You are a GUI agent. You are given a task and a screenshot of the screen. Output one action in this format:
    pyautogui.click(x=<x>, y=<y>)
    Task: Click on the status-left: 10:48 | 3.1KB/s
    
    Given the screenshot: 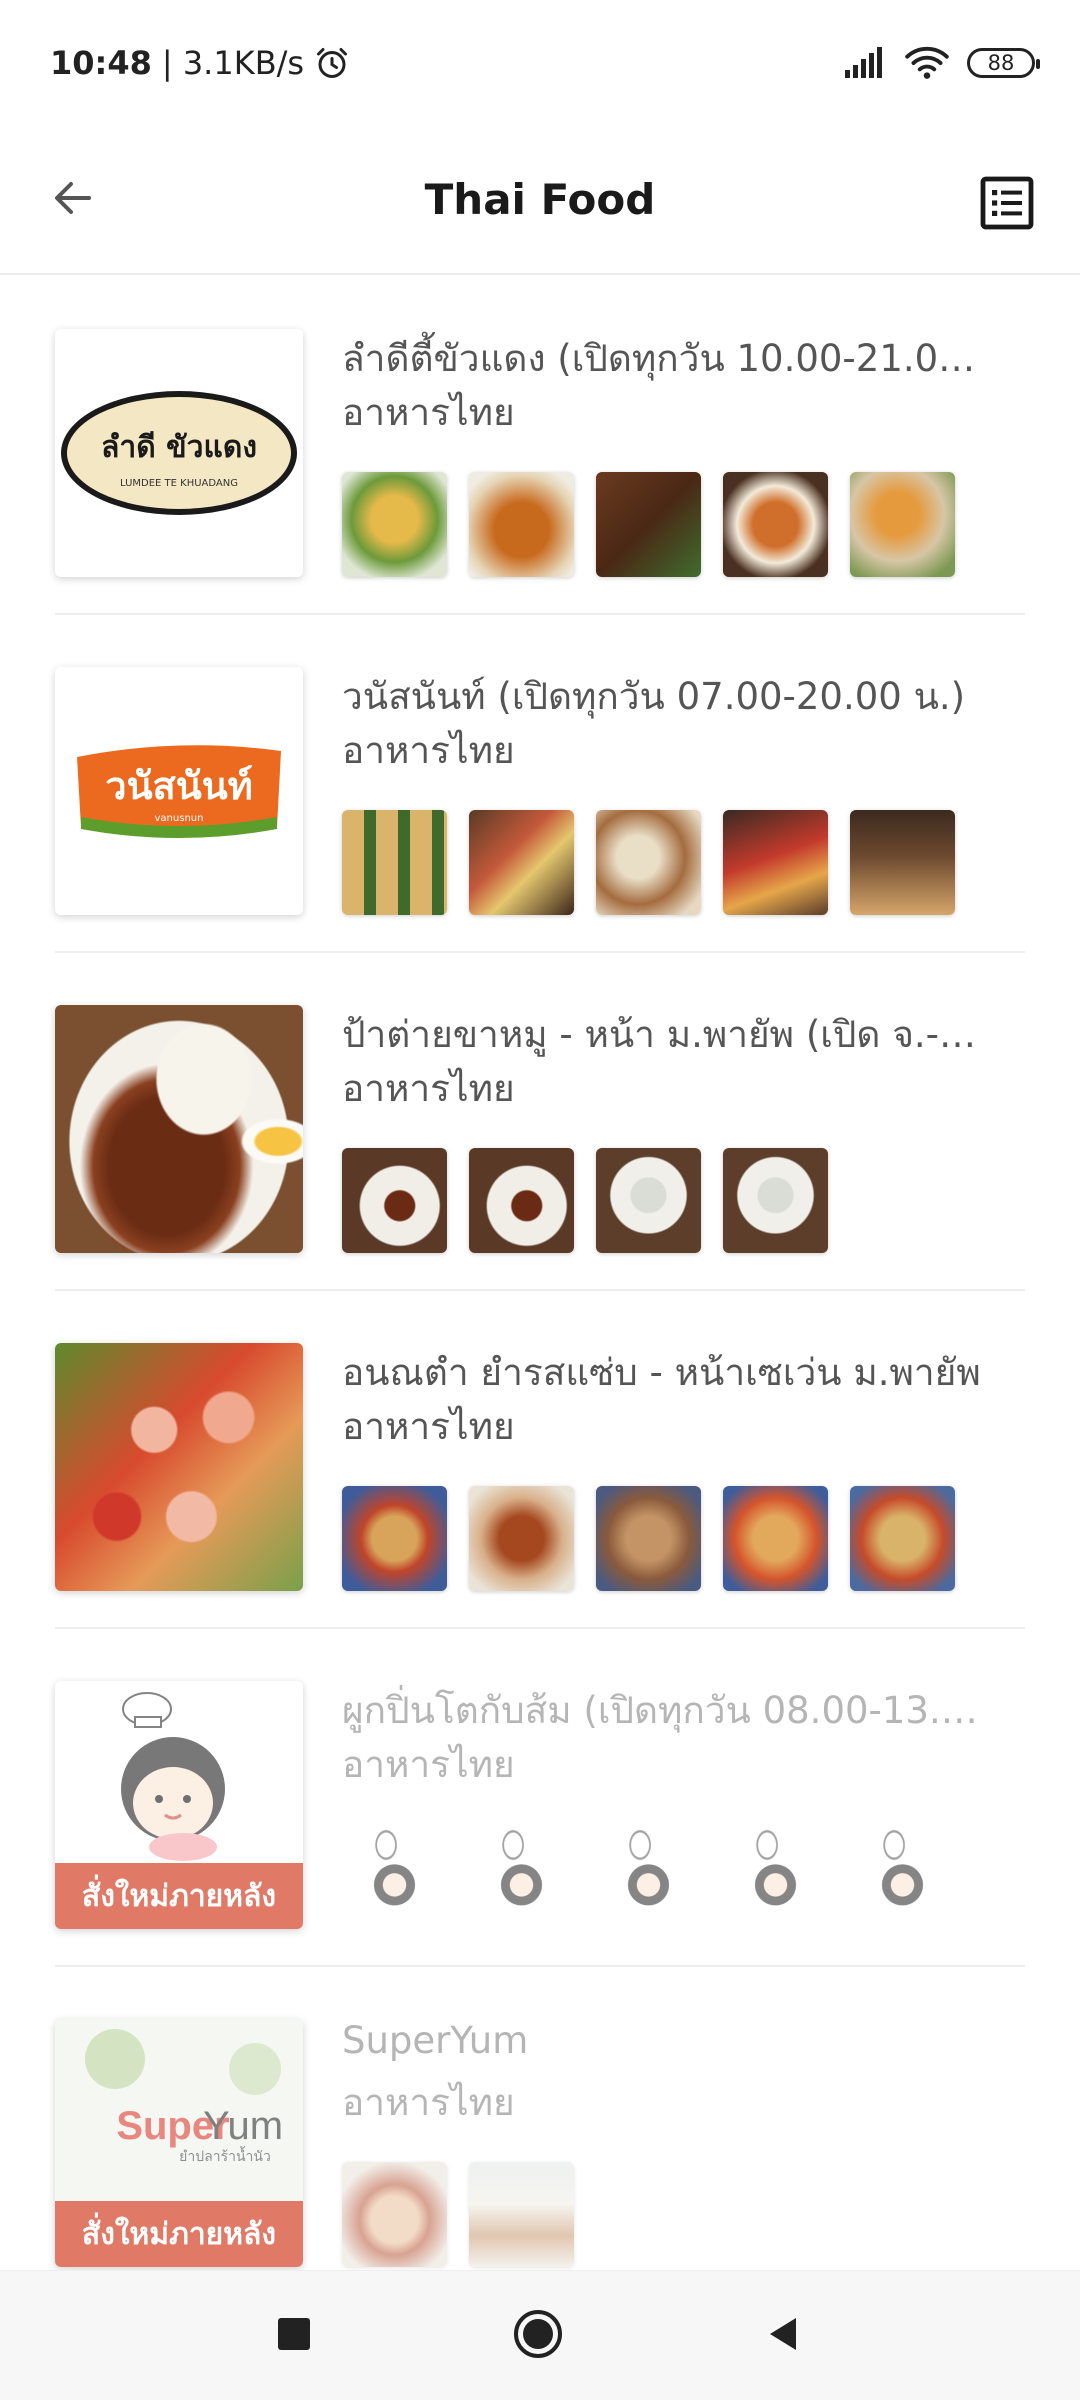 What is the action you would take?
    pyautogui.click(x=200, y=63)
    